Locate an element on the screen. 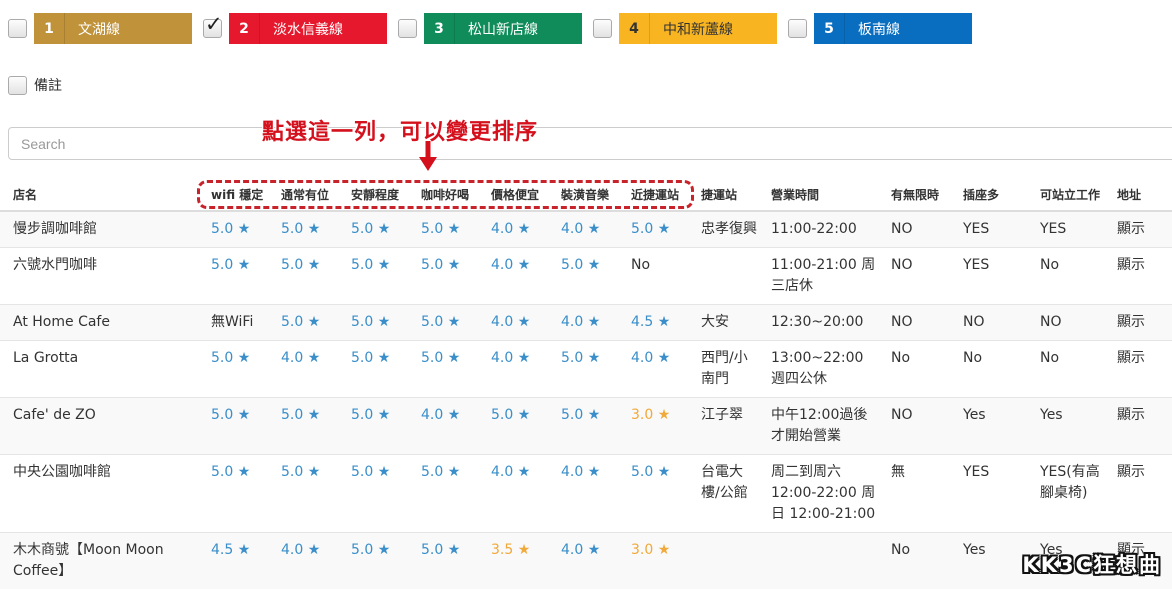  line-filter-5: 5 板南線 is located at coordinates (880, 28).